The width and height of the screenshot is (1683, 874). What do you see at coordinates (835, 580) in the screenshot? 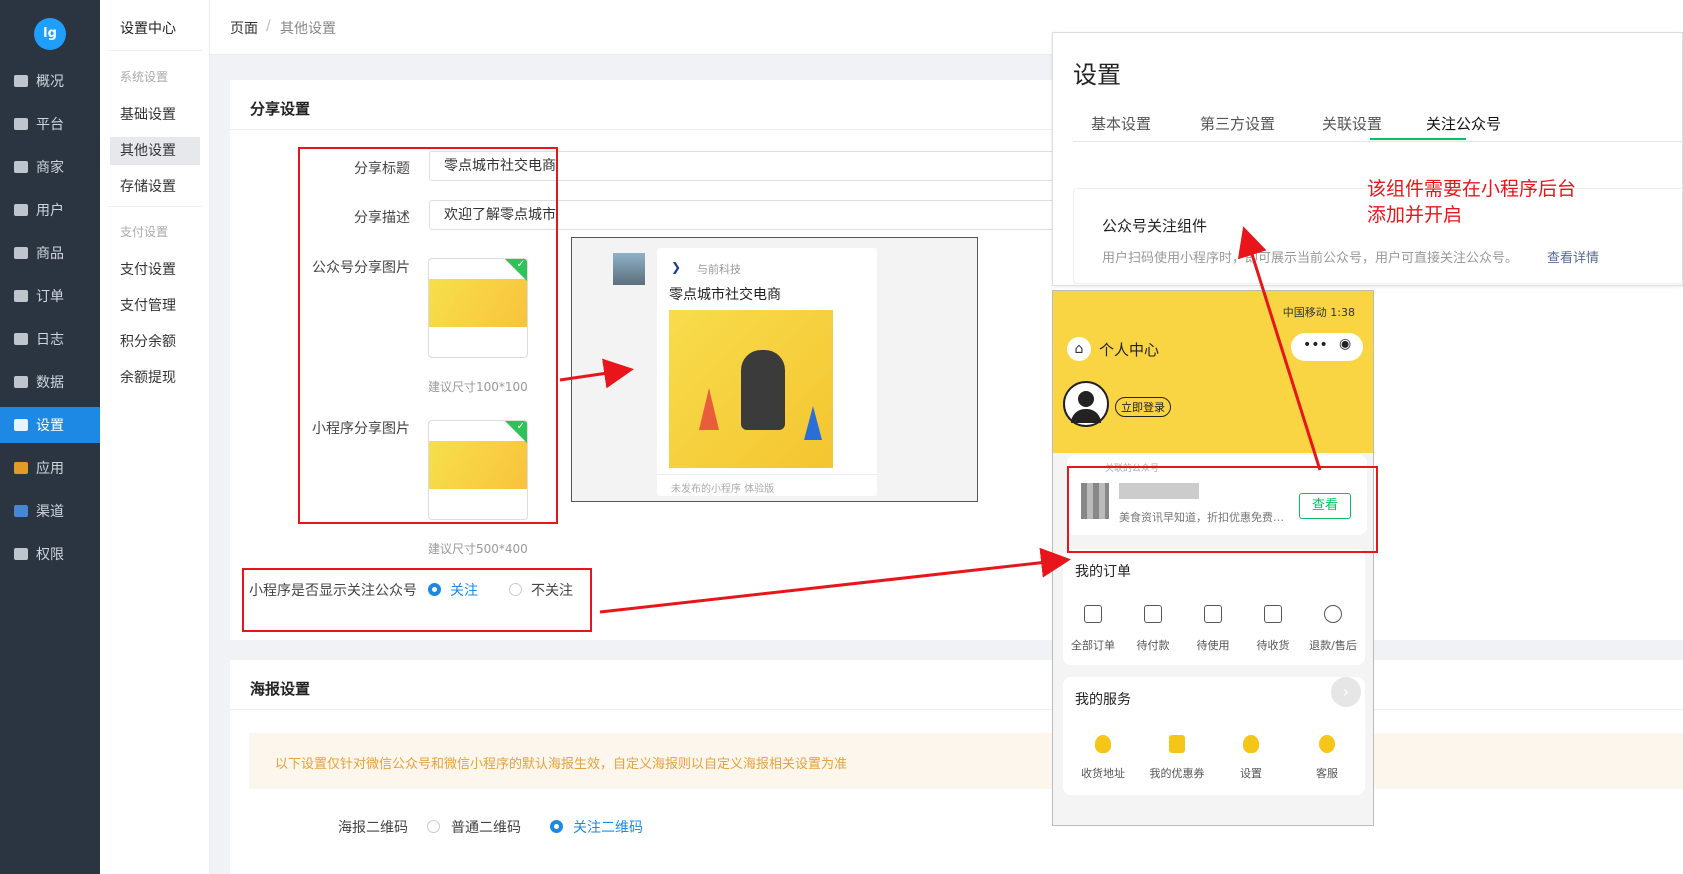
I see `arrow-to-phone` at bounding box center [835, 580].